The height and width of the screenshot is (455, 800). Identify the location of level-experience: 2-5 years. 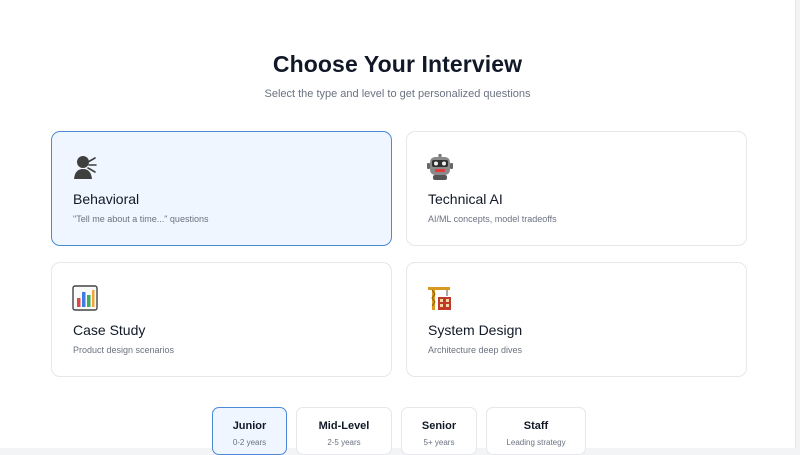
(344, 442).